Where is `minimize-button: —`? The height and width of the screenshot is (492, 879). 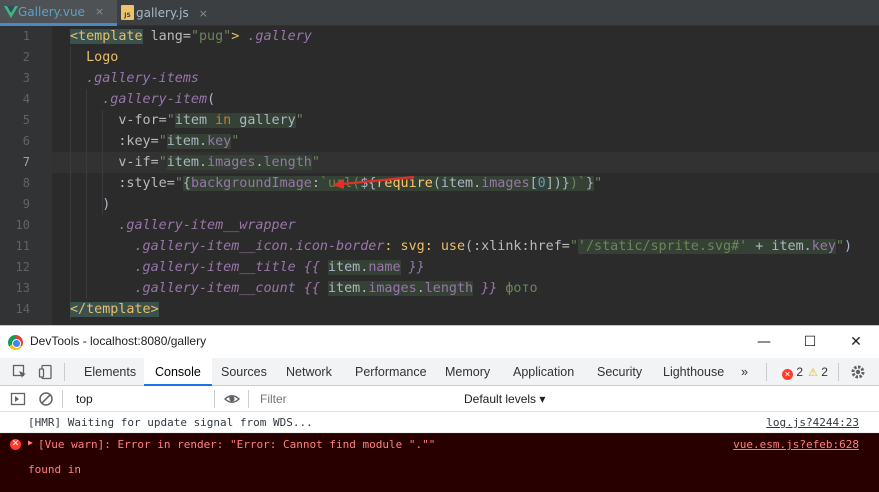 minimize-button: — is located at coordinates (764, 342).